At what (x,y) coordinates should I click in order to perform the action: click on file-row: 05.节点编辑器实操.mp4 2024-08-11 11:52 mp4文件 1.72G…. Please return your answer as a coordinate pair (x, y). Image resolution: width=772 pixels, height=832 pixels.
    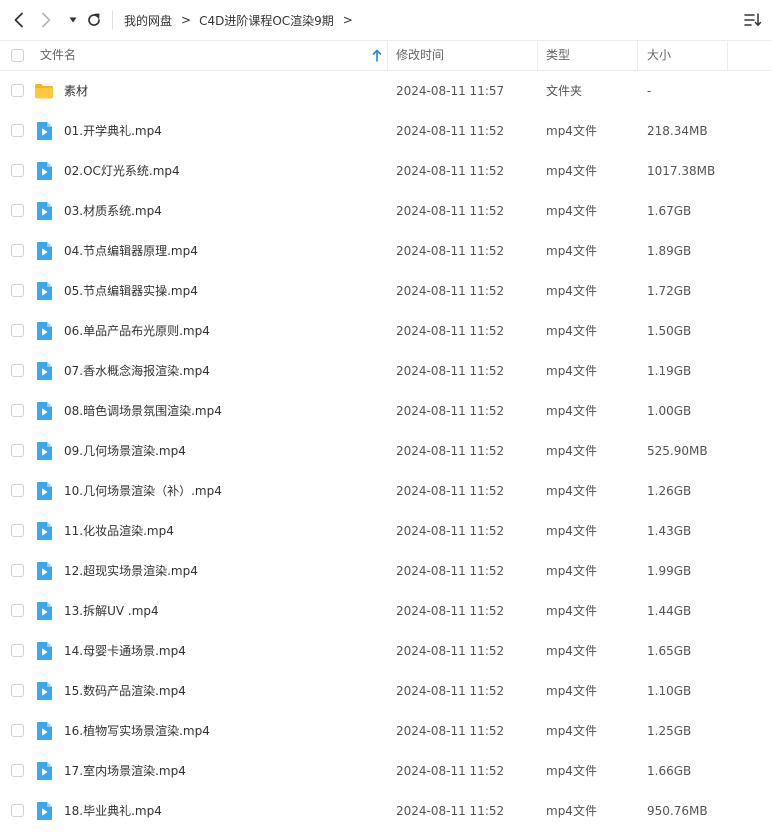
    Looking at the image, I should click on (386, 291).